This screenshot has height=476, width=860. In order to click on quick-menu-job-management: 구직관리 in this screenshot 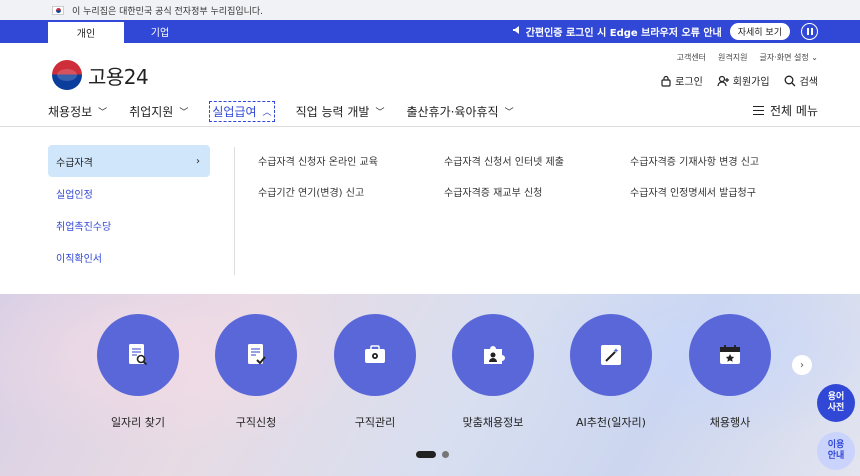, I will do `click(375, 372)`.